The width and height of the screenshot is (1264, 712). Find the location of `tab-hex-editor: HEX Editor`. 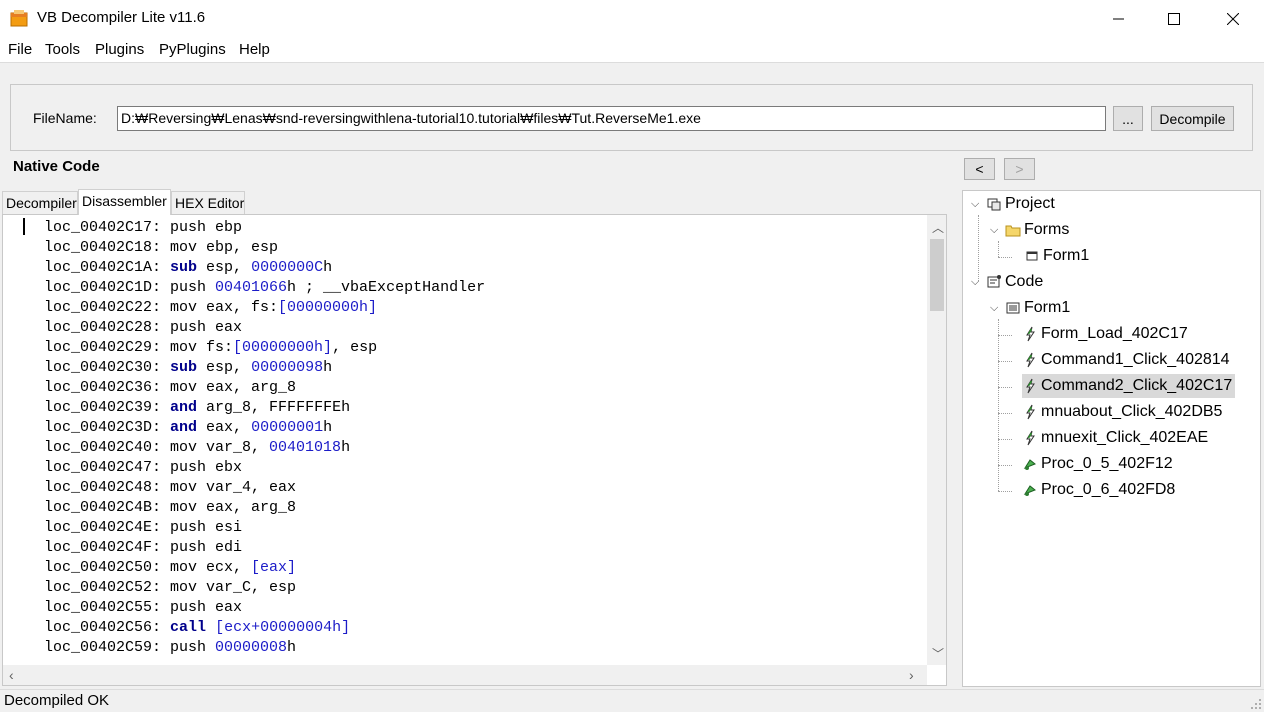

tab-hex-editor: HEX Editor is located at coordinates (208, 203).